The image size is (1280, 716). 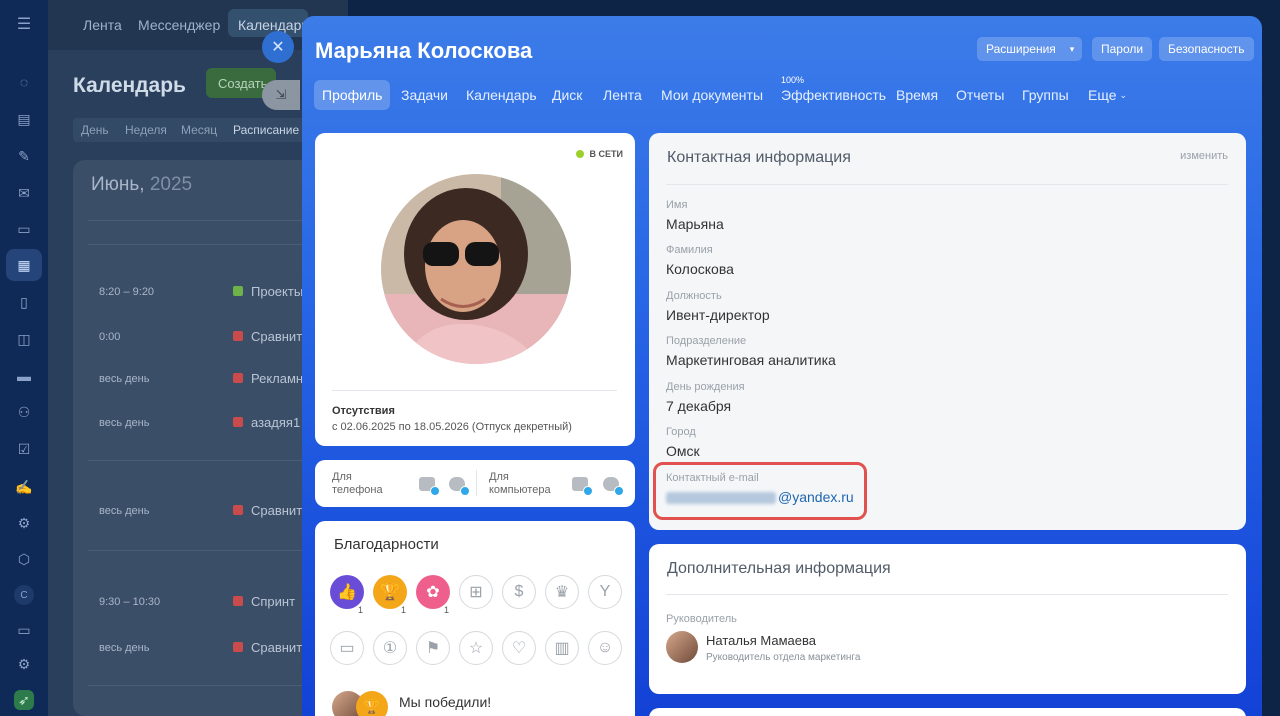 What do you see at coordinates (24, 700) in the screenshot?
I see `rocket-icon: ➶` at bounding box center [24, 700].